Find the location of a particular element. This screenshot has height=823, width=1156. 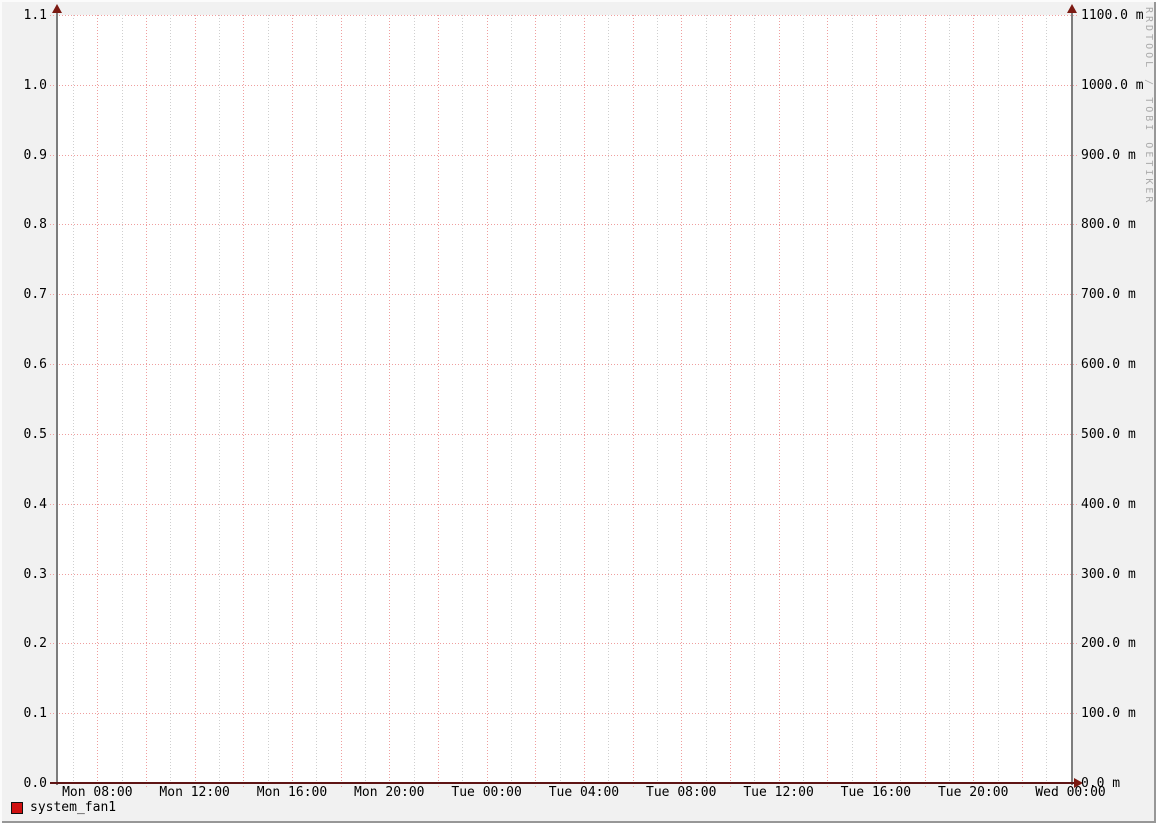

x-tick-label: Tue 08:00 is located at coordinates (681, 792).